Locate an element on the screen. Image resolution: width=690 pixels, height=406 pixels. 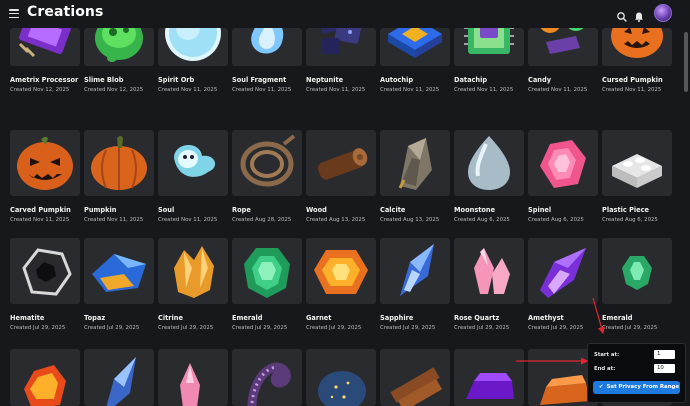
starry-stone-icon is located at coordinates (341, 377).